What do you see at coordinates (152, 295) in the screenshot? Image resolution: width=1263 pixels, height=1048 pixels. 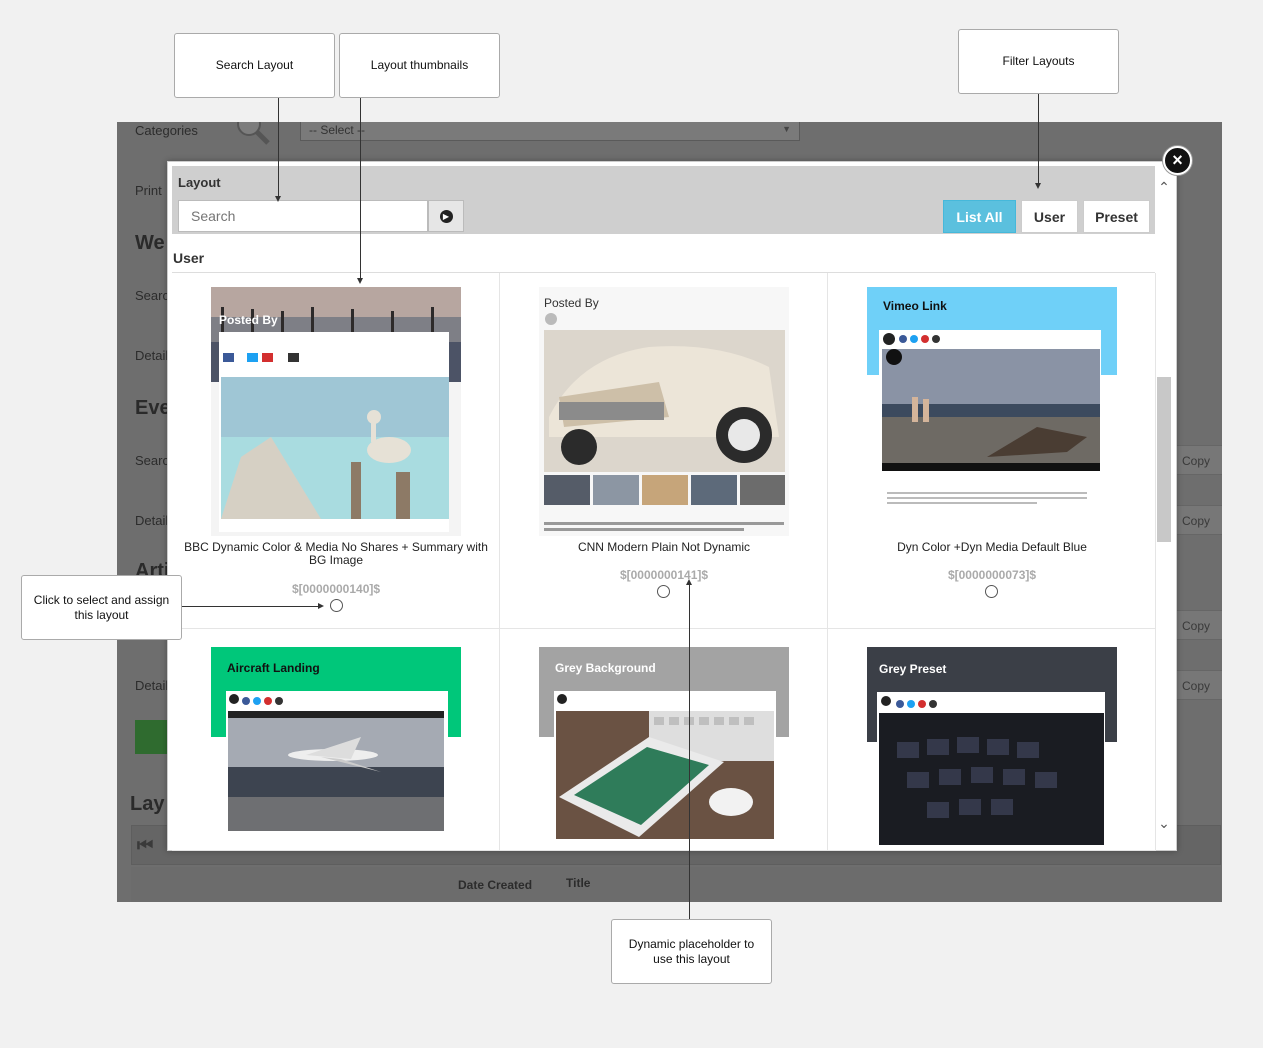 I see `search-label-1: Searc` at bounding box center [152, 295].